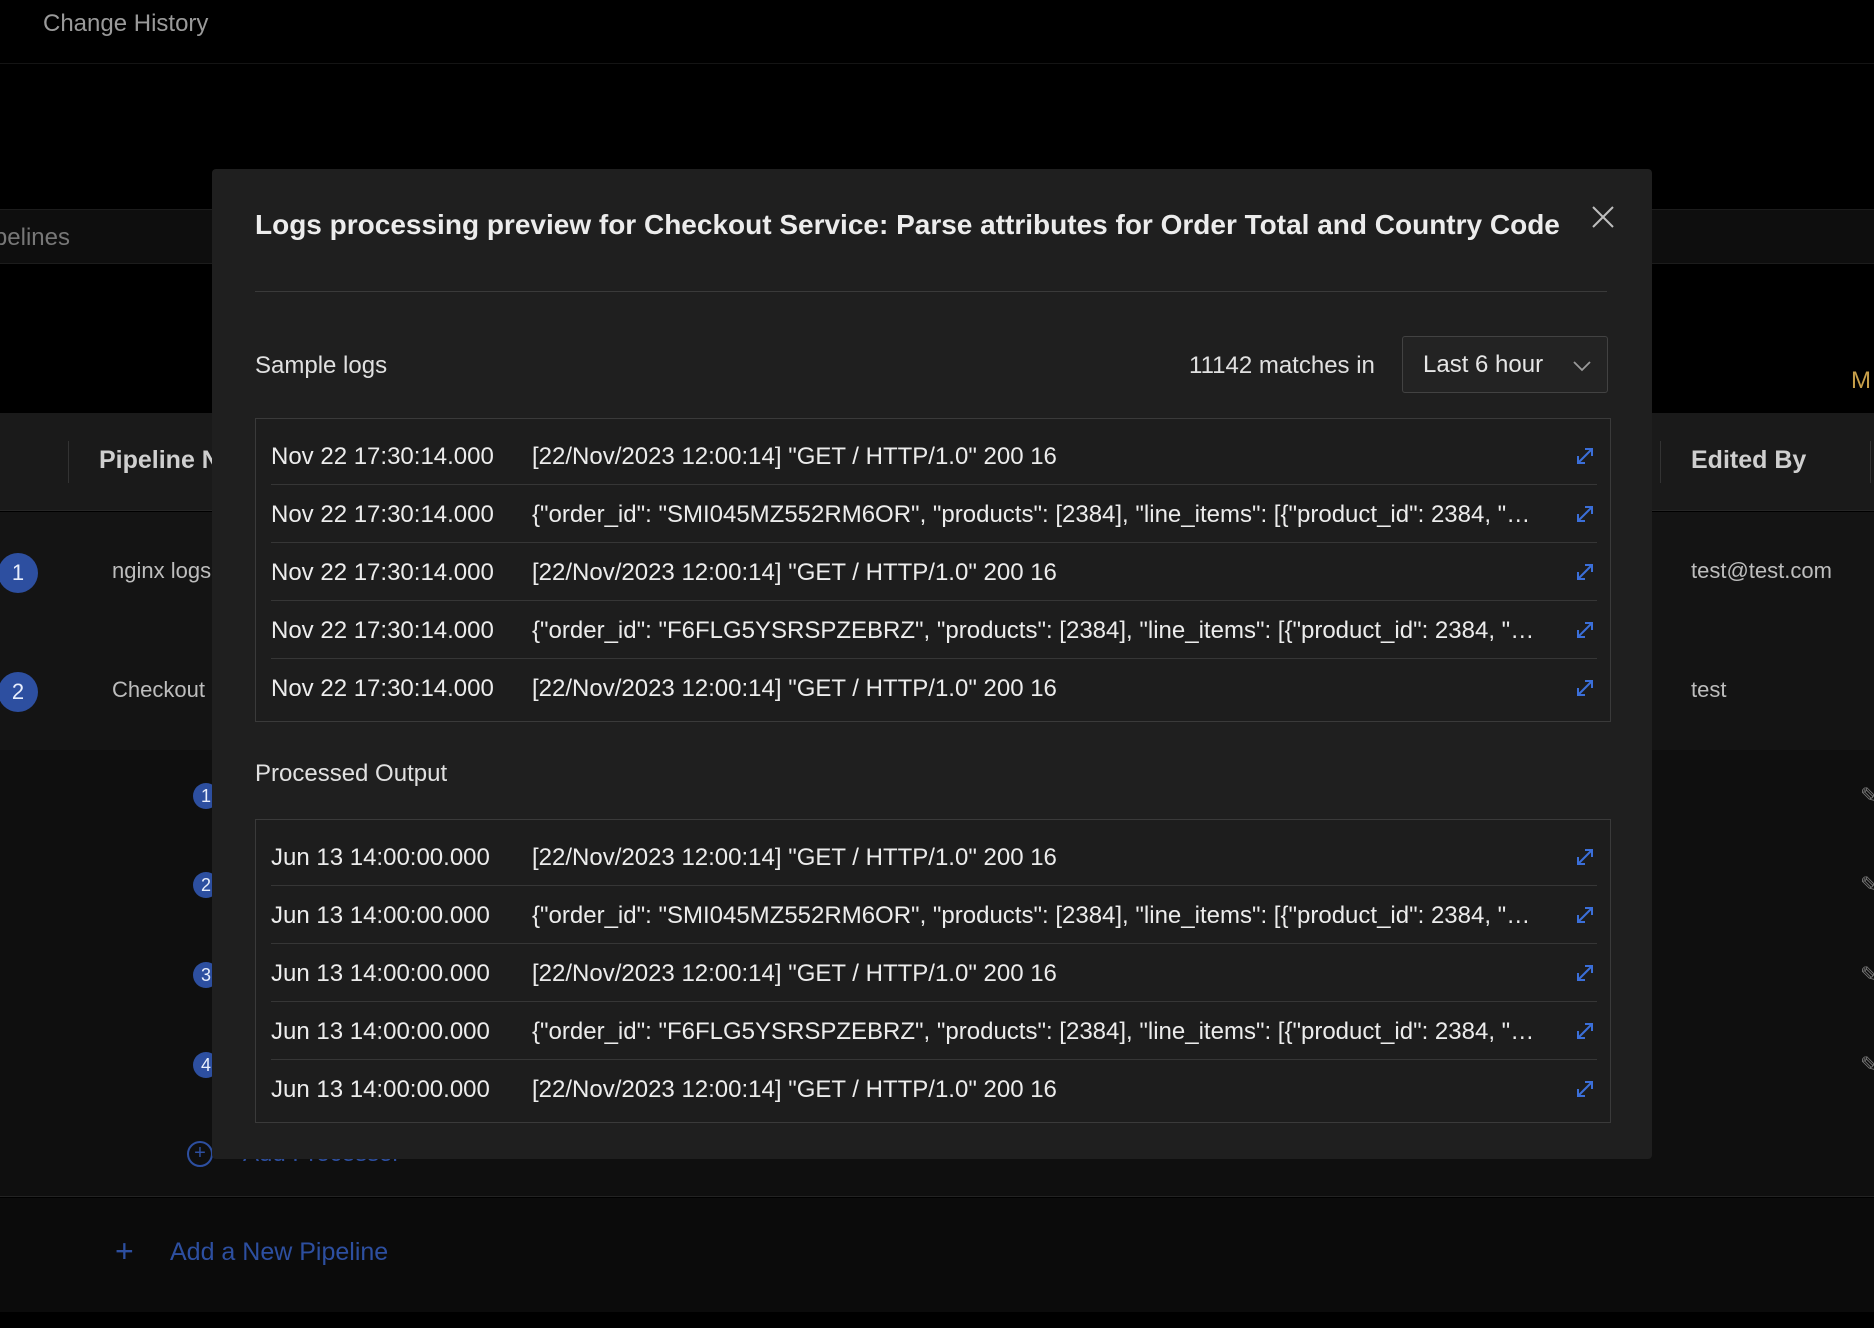 The image size is (1874, 1328). What do you see at coordinates (1749, 460) in the screenshot?
I see `column-header-edited-by: Edited By` at bounding box center [1749, 460].